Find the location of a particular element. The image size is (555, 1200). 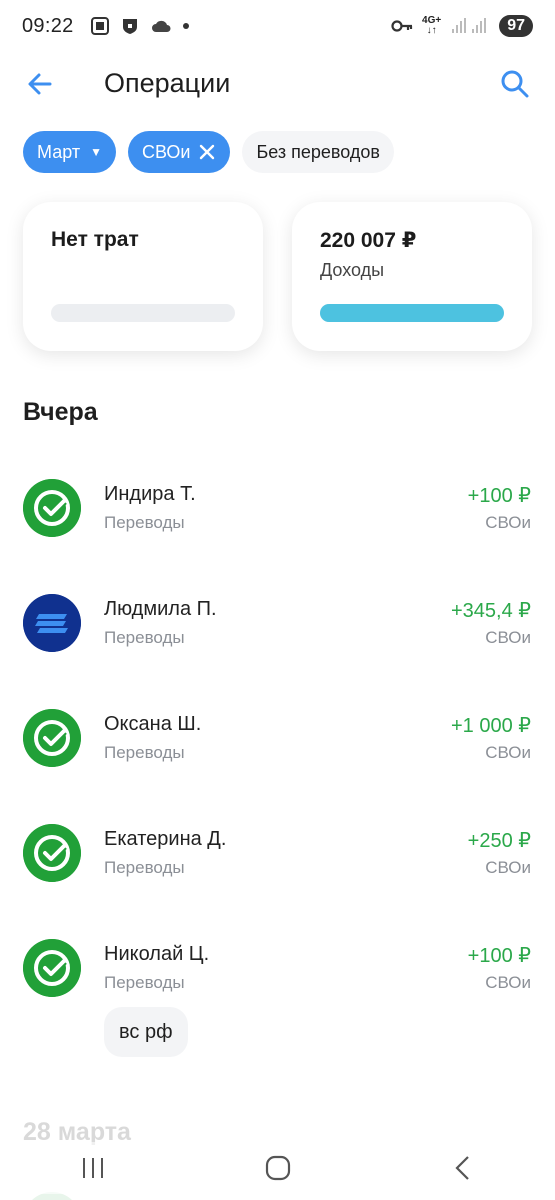

battery-indicator: 97 is located at coordinates (516, 26).